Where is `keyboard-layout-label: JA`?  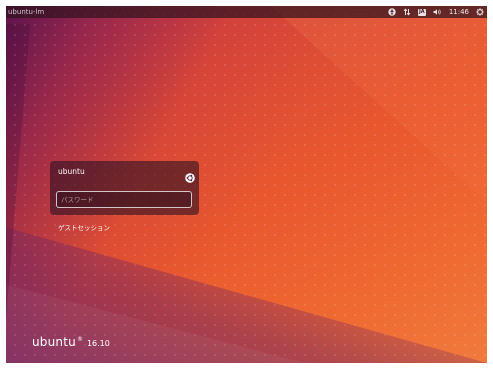 keyboard-layout-label: JA is located at coordinates (421, 12).